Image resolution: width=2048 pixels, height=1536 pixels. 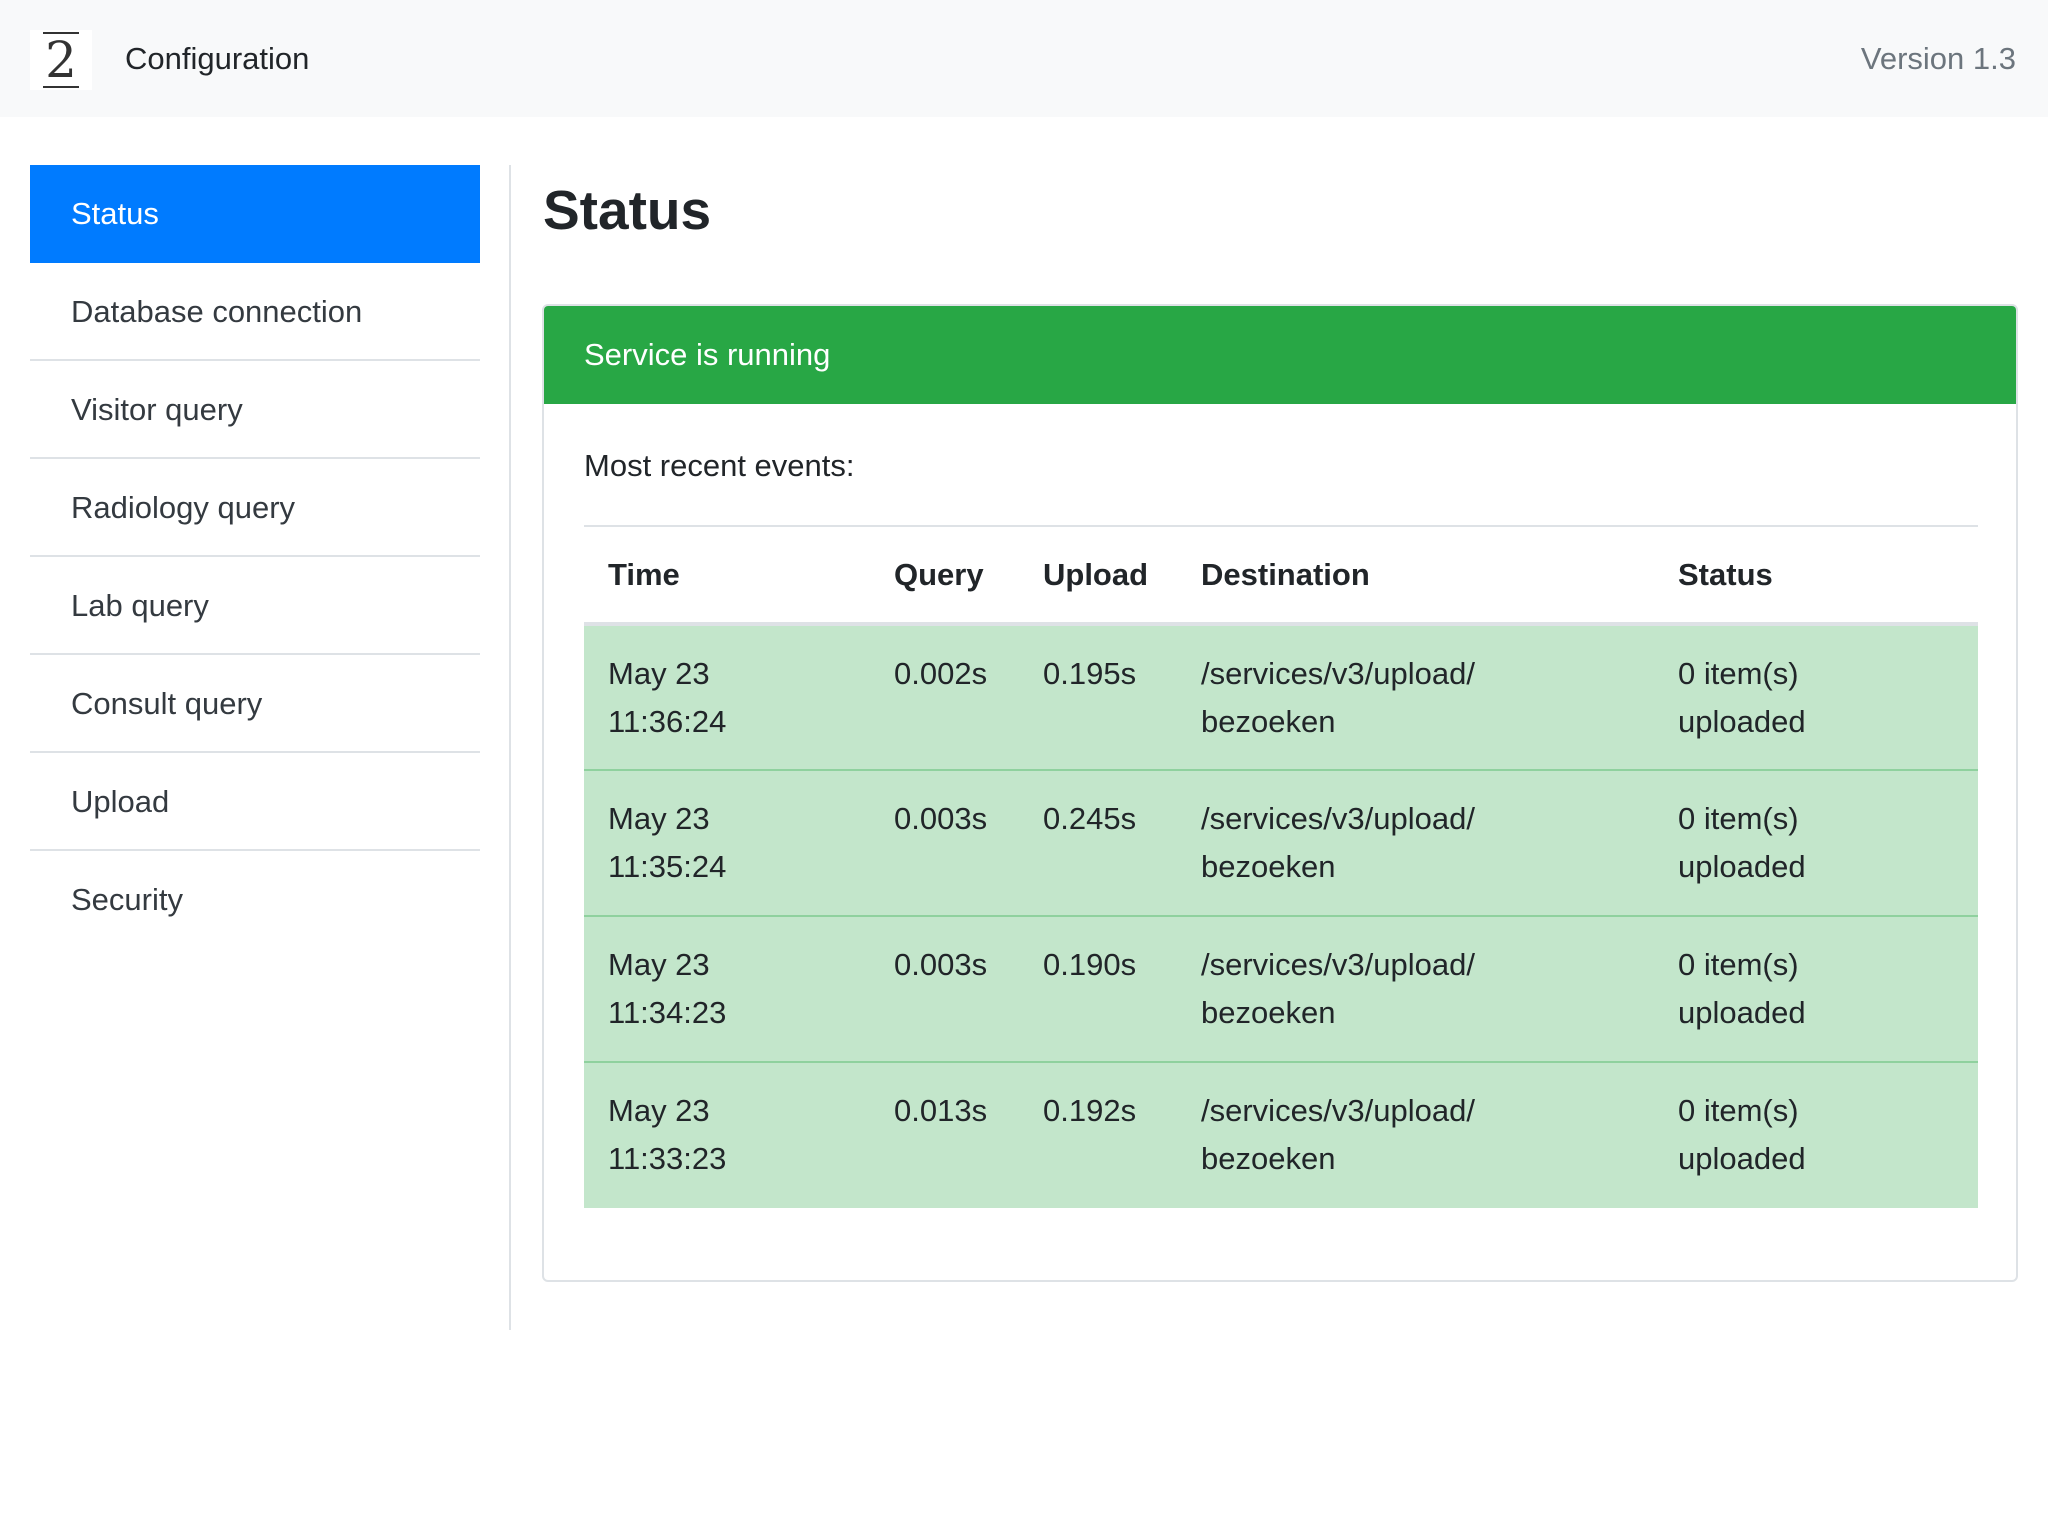 What do you see at coordinates (1415, 575) in the screenshot?
I see `column-header-destination: Destination` at bounding box center [1415, 575].